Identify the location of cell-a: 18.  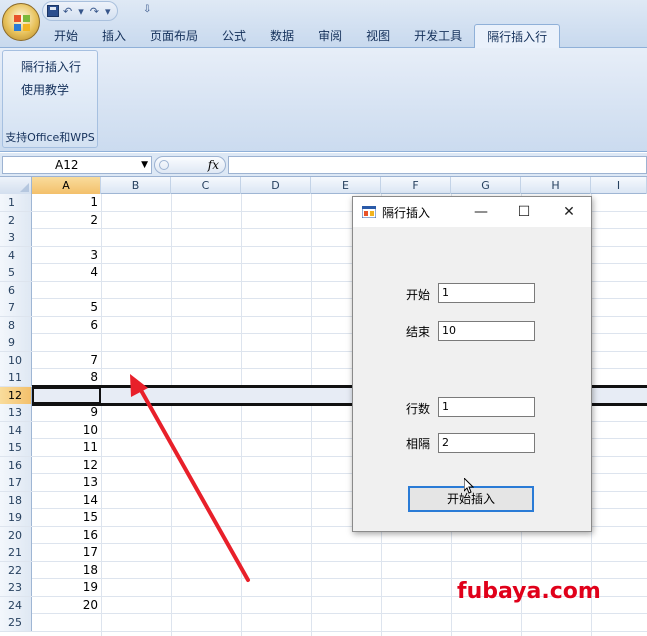
(66, 570).